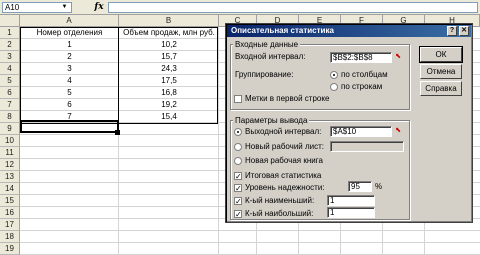  What do you see at coordinates (349, 31) in the screenshot?
I see `dialog-title: Описательная статистика` at bounding box center [349, 31].